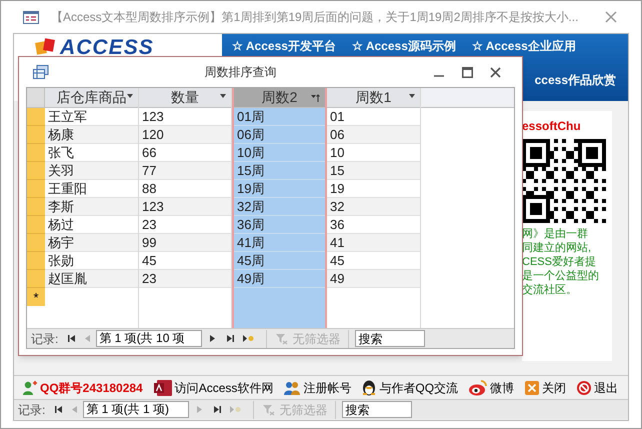 This screenshot has width=642, height=429. What do you see at coordinates (82, 387) in the screenshot?
I see `toolbar-button: QQ群号243180284` at bounding box center [82, 387].